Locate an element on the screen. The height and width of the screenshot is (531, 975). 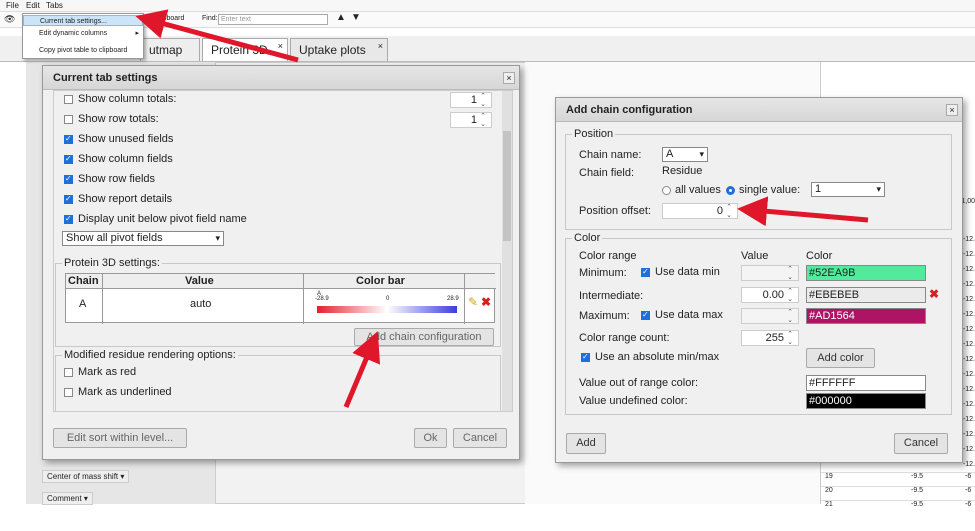
value-cell: auto is located at coordinates (201, 304).